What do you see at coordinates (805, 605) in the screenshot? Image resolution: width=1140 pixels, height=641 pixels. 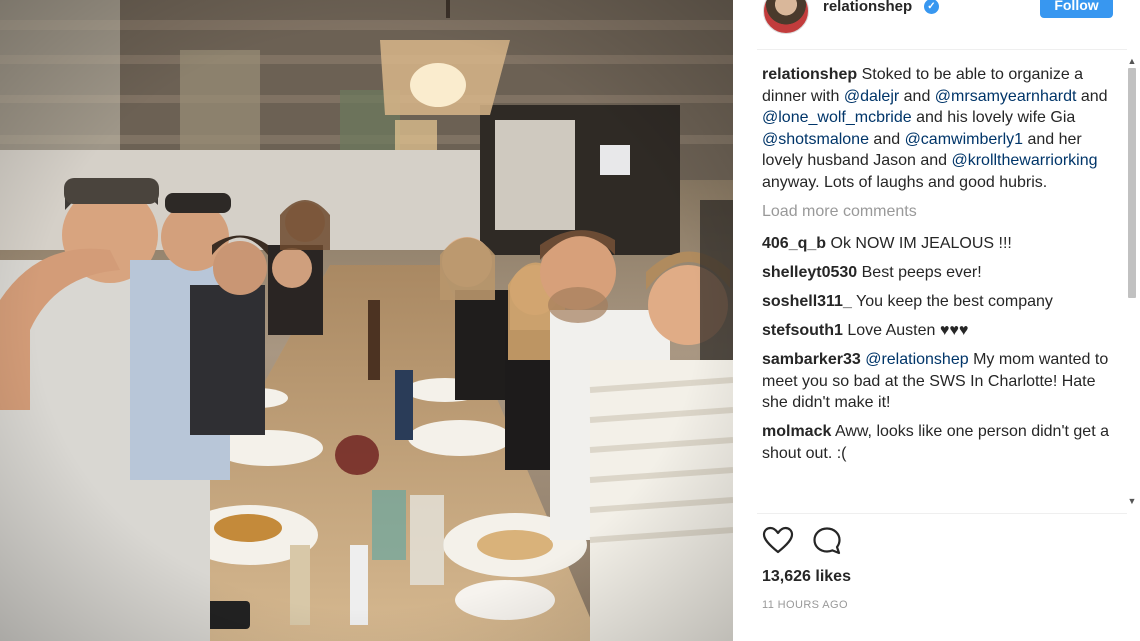 I see `post-timestamp: 11 HOURS AGO` at bounding box center [805, 605].